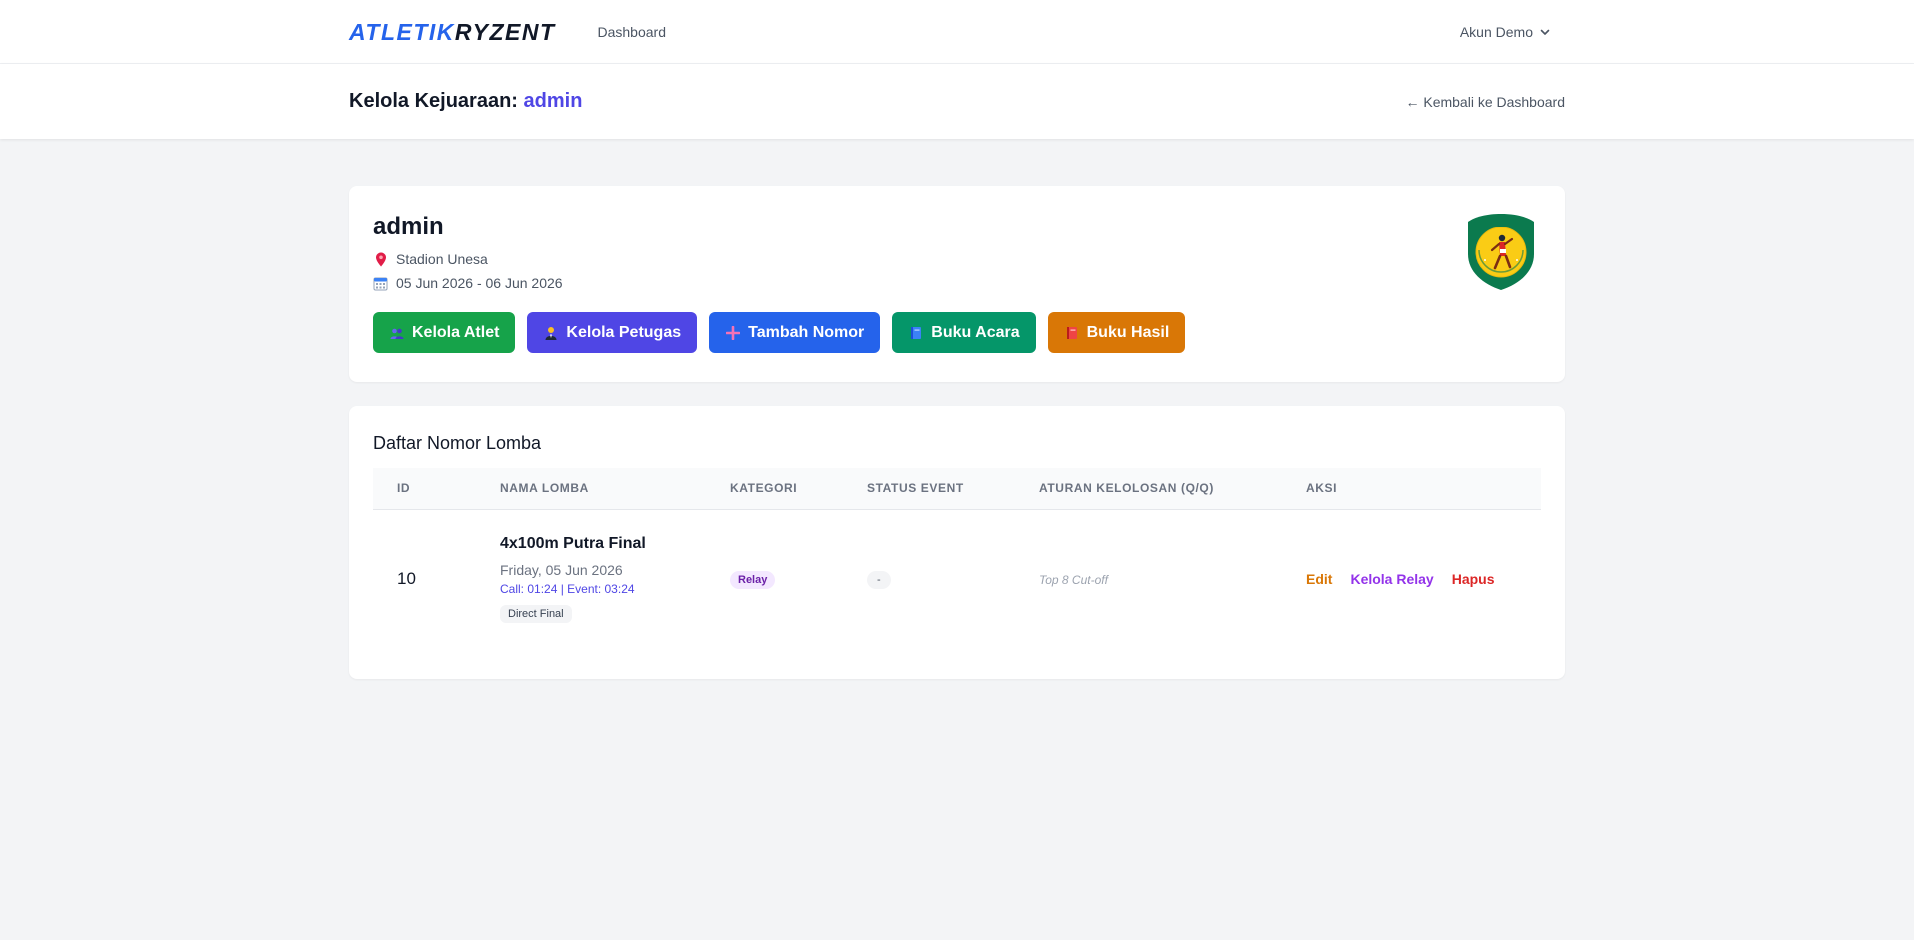  What do you see at coordinates (957, 32) in the screenshot?
I see `top-navbar: ATLETIKRYZENT Dashboard Akun Demo` at bounding box center [957, 32].